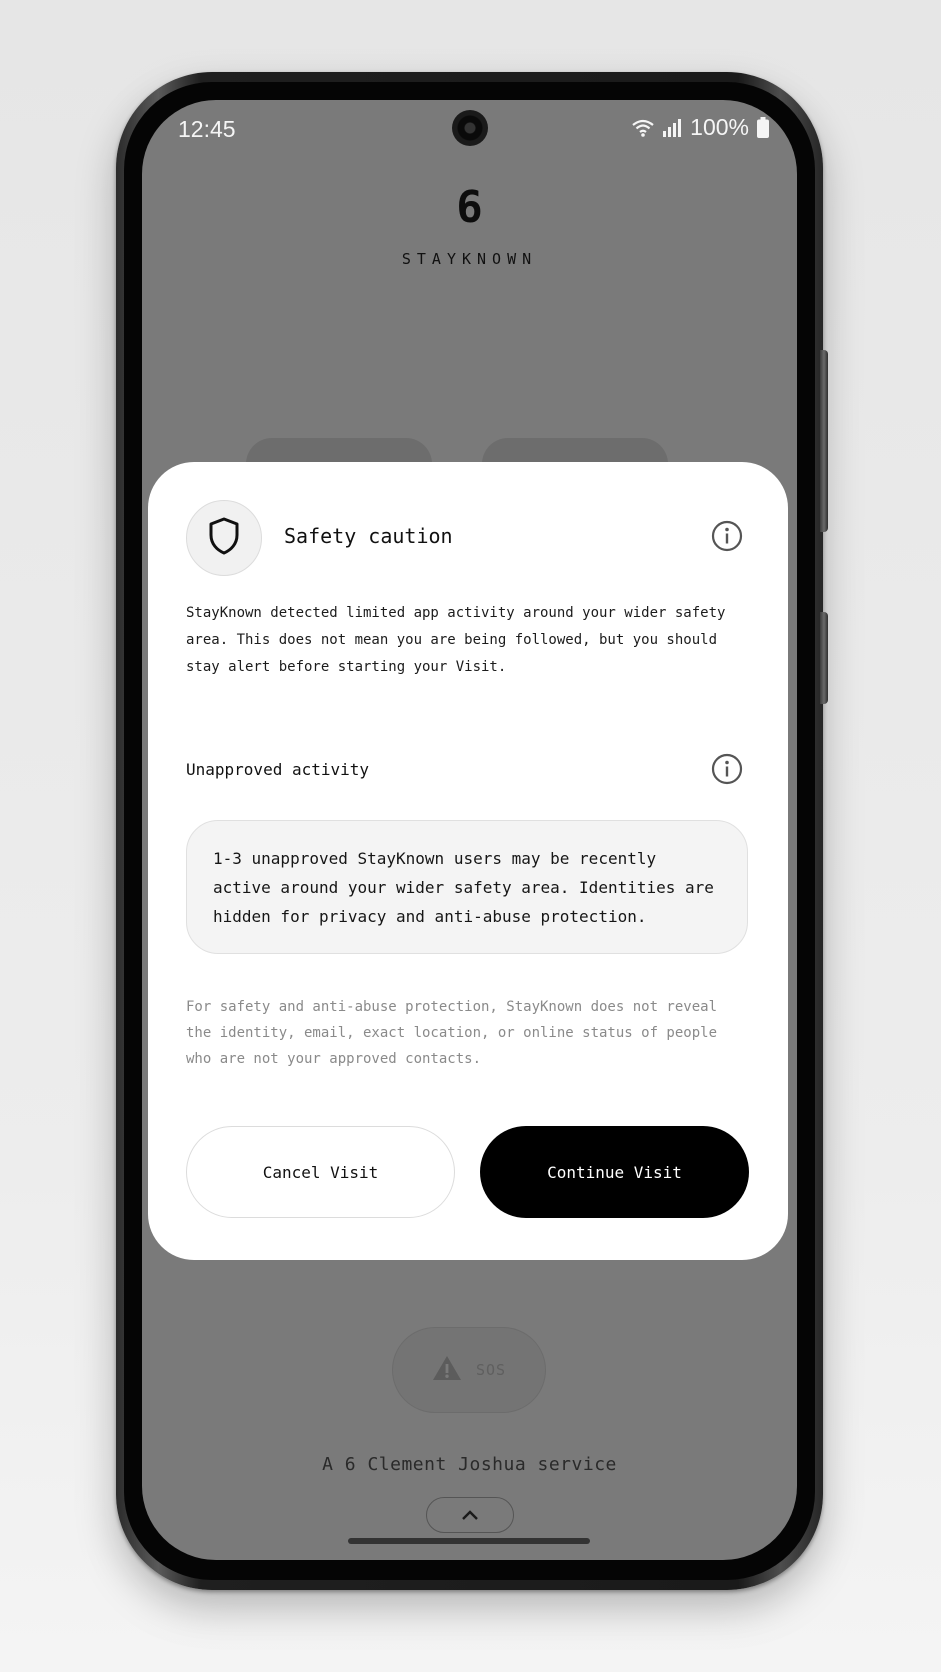  What do you see at coordinates (672, 127) in the screenshot?
I see `signal-icon` at bounding box center [672, 127].